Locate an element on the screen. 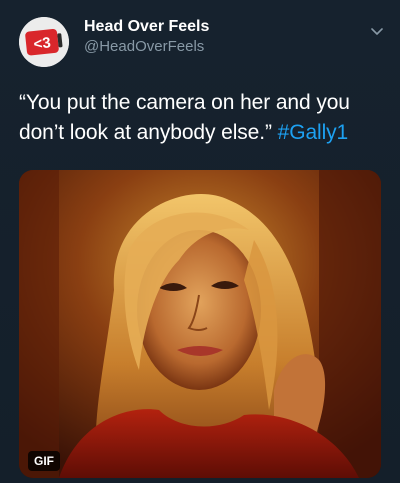 Image resolution: width=400 pixels, height=483 pixels. avatar-logo-text: <3 is located at coordinates (42, 43).